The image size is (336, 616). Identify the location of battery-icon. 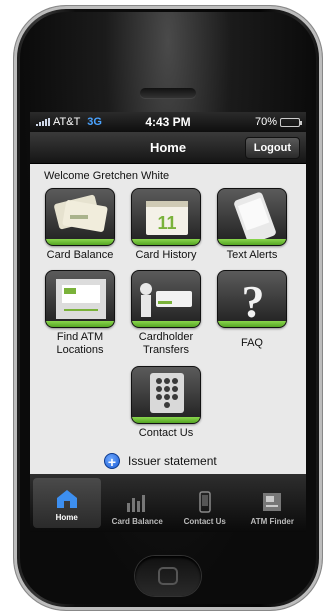
(291, 122).